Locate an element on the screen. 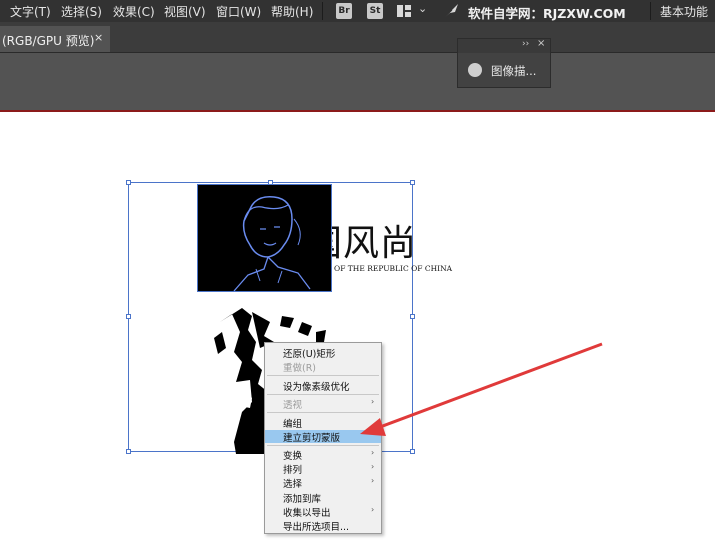  control-panel is located at coordinates (357, 82).